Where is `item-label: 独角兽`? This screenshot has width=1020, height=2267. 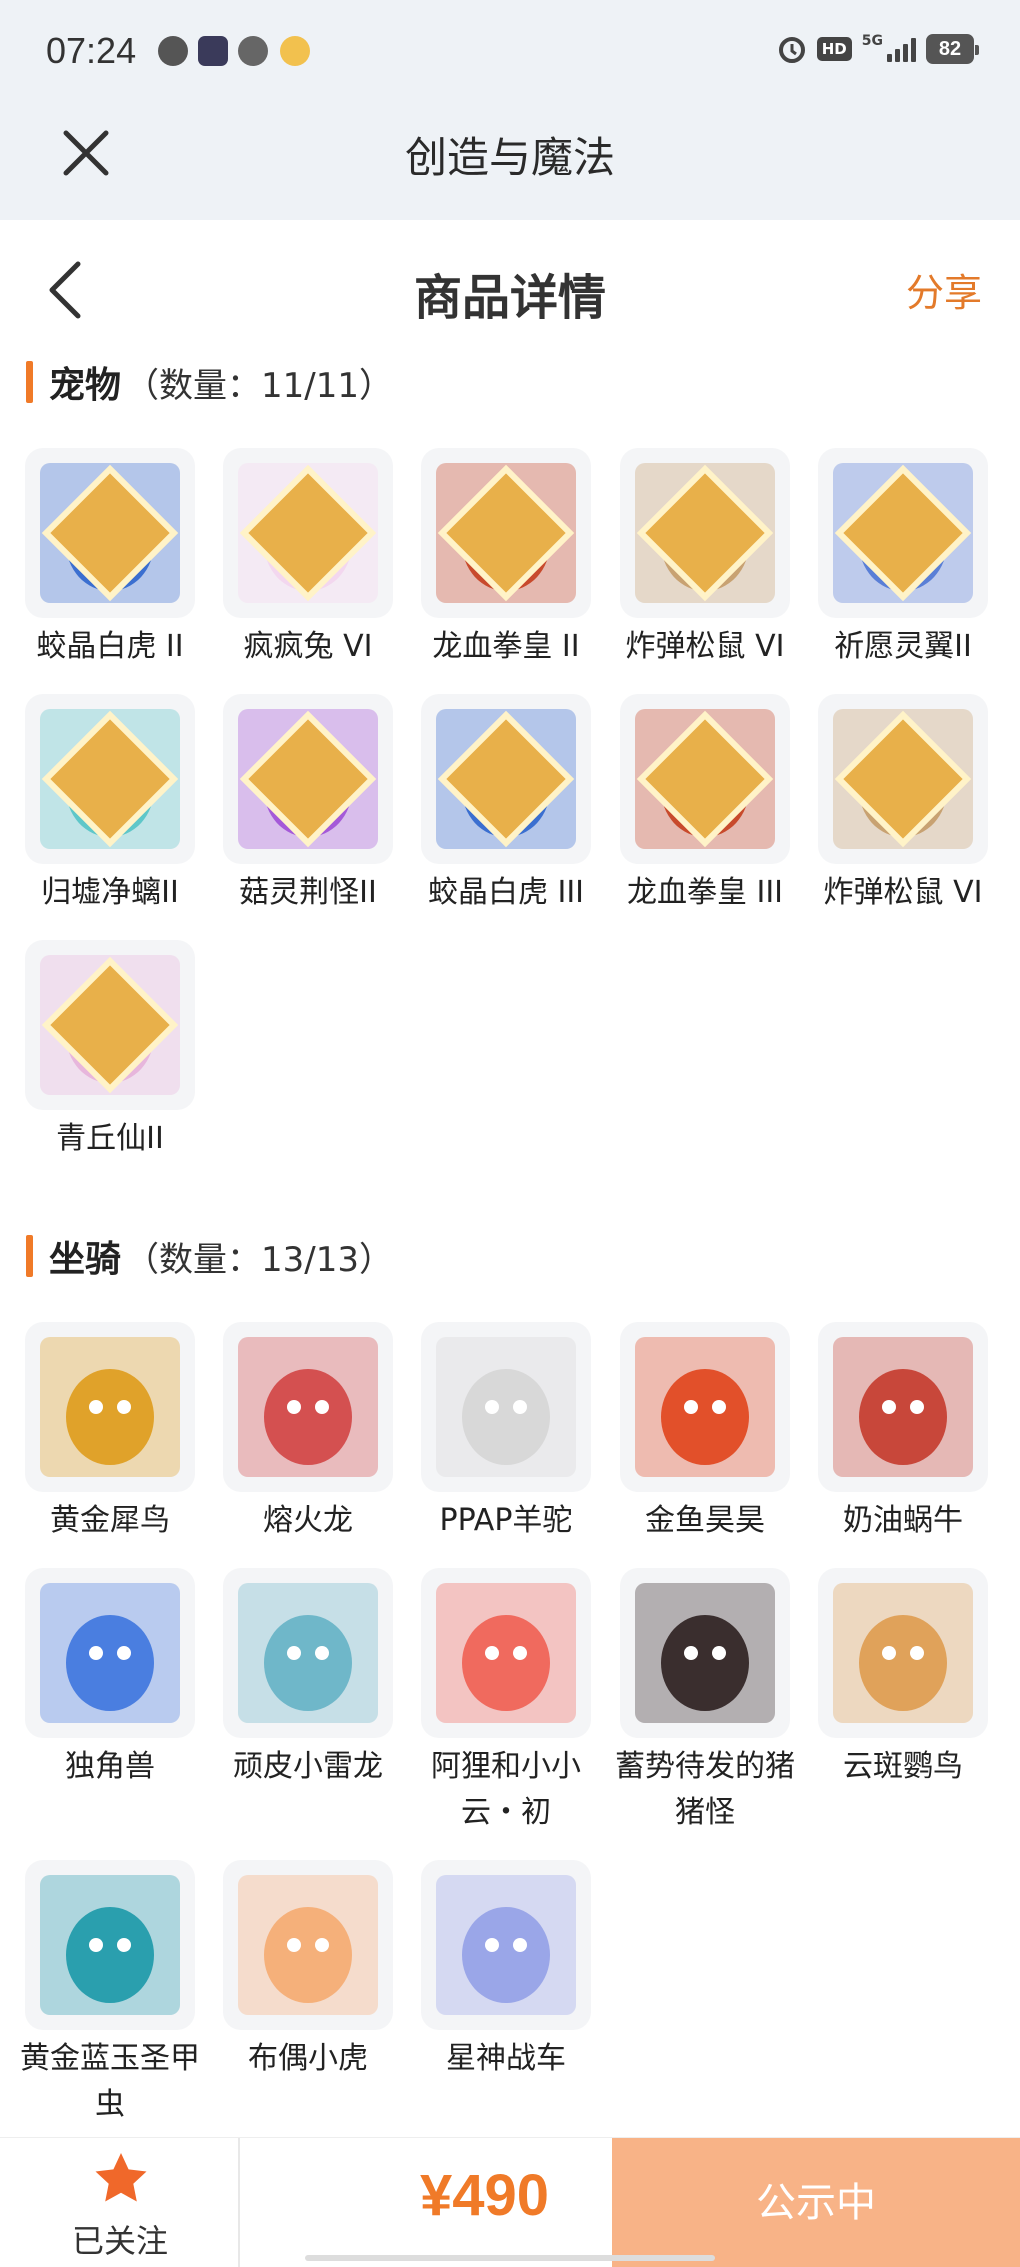 item-label: 独角兽 is located at coordinates (110, 1766).